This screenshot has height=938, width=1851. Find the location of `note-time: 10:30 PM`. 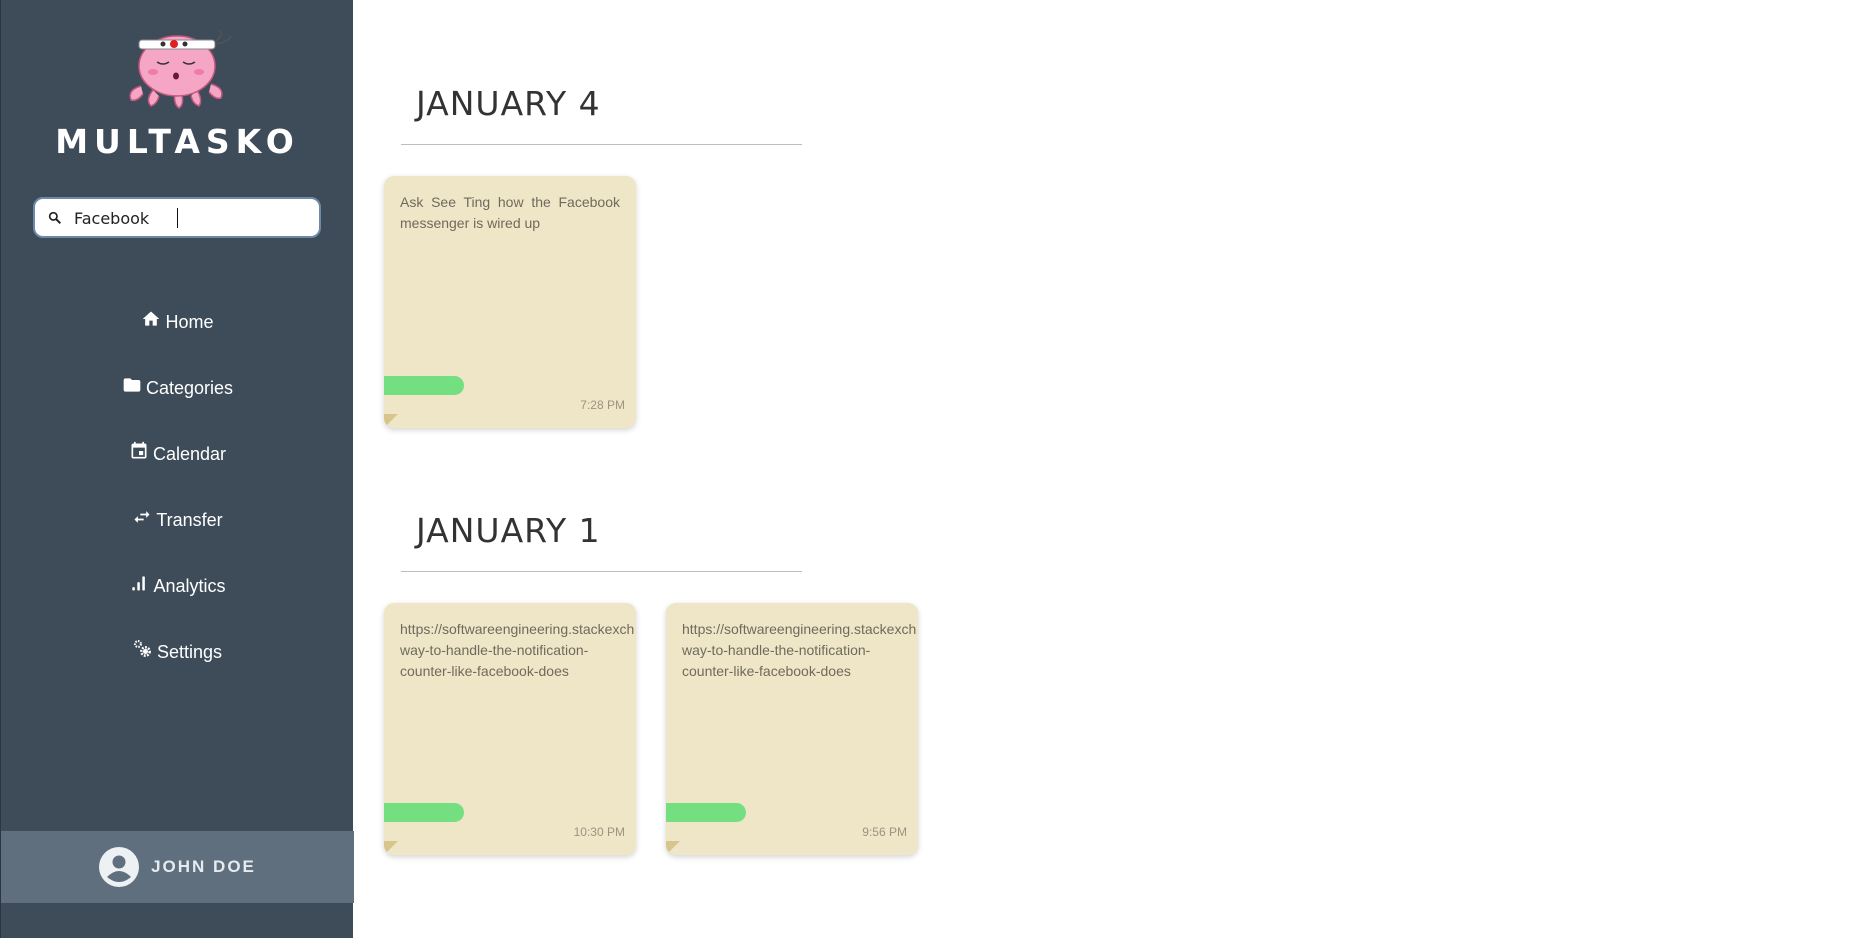

note-time: 10:30 PM is located at coordinates (599, 832).